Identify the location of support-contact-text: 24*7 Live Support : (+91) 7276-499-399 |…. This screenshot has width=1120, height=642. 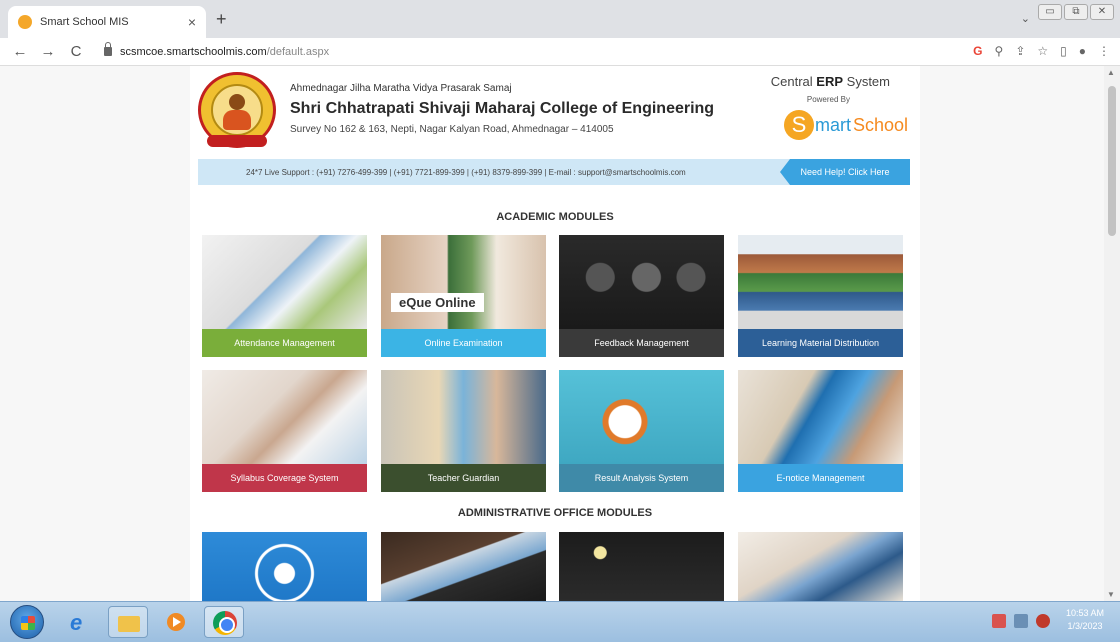
(466, 172).